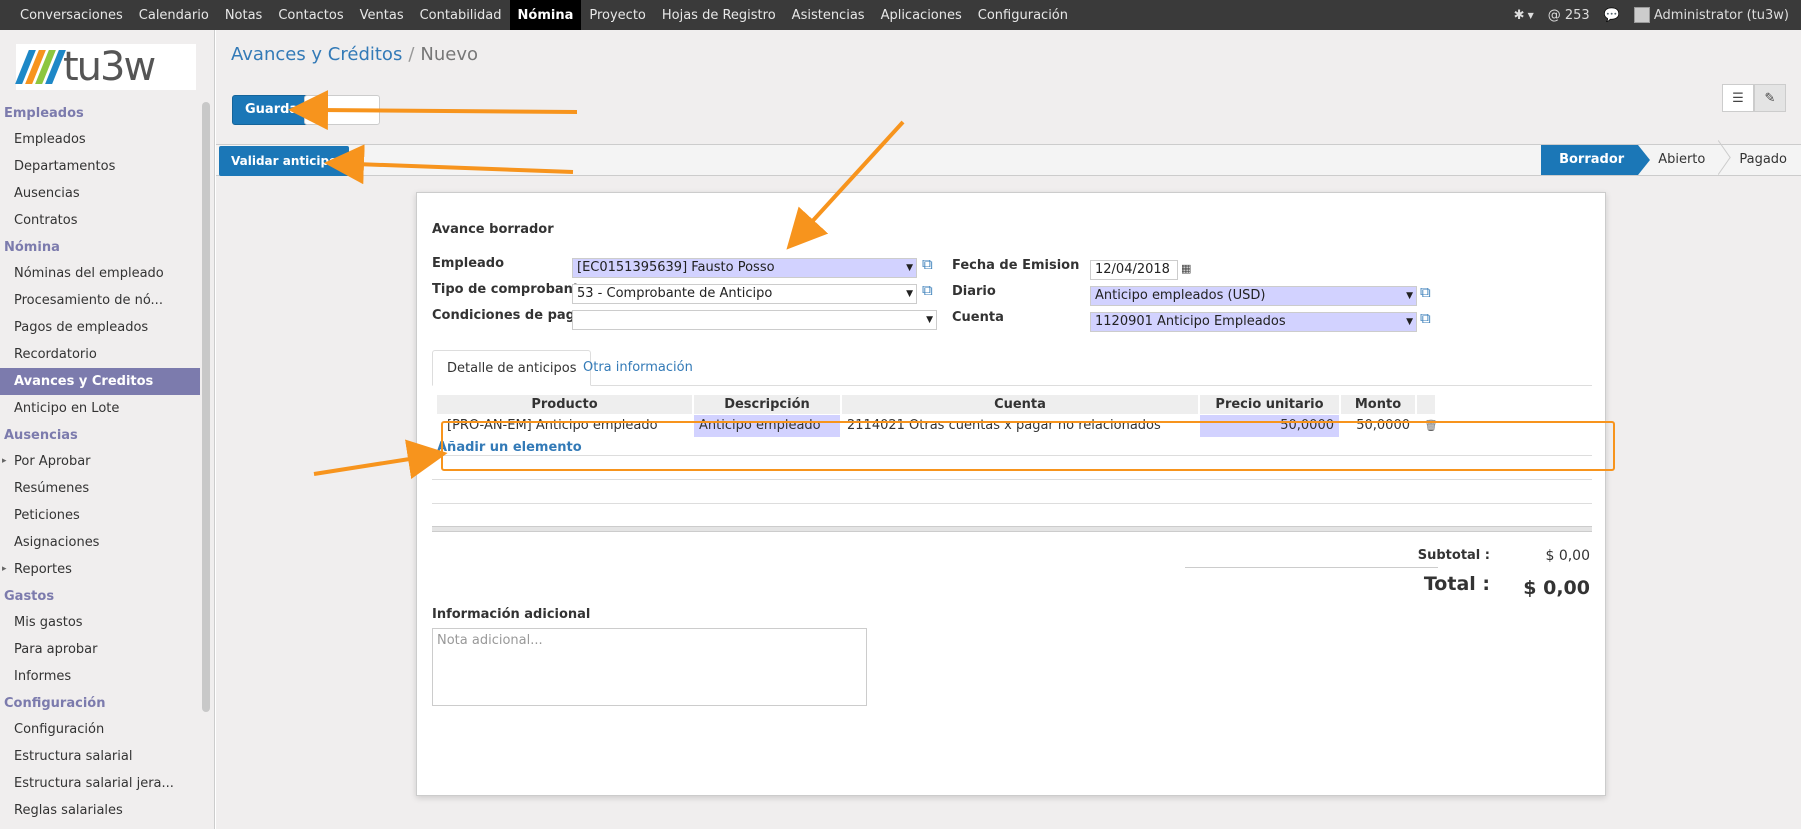 This screenshot has height=829, width=1801. Describe the element at coordinates (342, 110) in the screenshot. I see `discard-button` at that location.